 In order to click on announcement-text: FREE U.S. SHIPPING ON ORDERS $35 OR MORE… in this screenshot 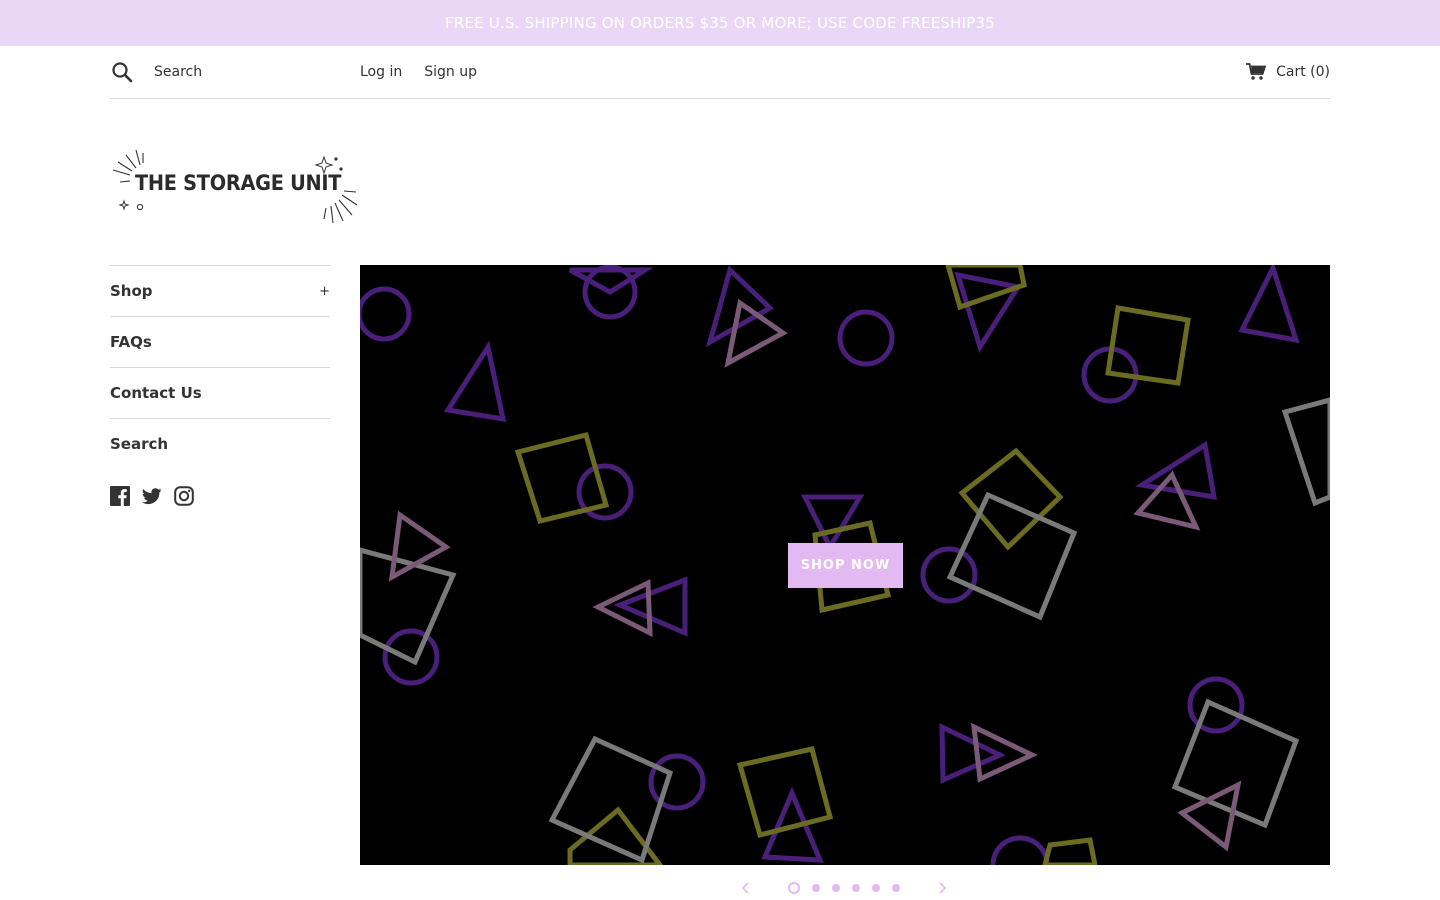, I will do `click(720, 23)`.